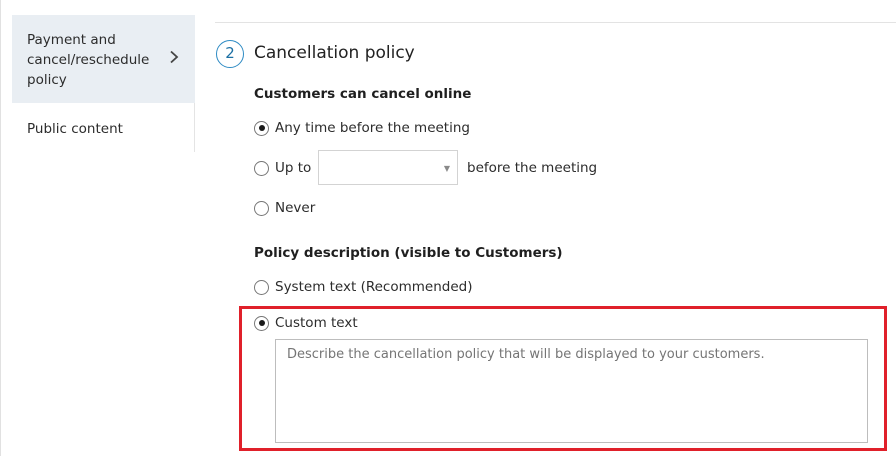 This screenshot has width=896, height=456. What do you see at coordinates (374, 287) in the screenshot?
I see `radio-label: System text (Recommended)` at bounding box center [374, 287].